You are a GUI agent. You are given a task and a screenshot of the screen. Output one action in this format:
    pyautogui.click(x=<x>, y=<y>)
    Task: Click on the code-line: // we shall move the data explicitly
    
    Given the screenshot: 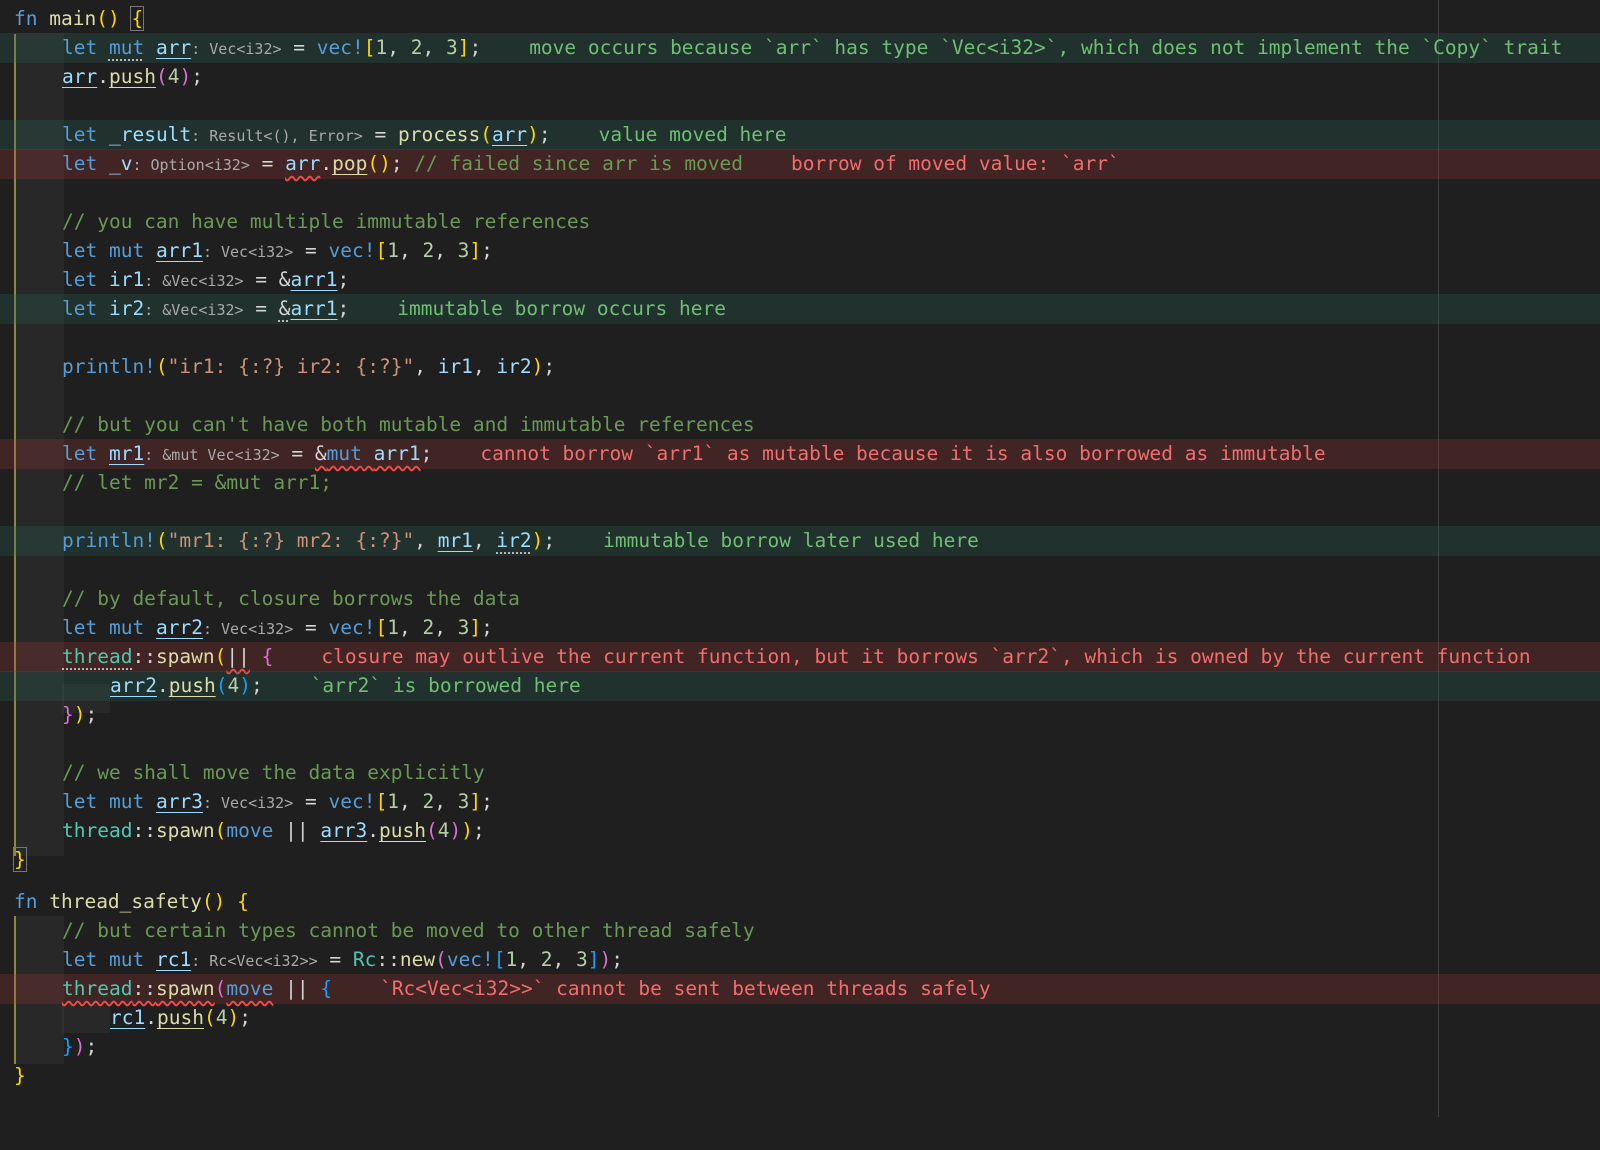 What is the action you would take?
    pyautogui.click(x=800, y=773)
    